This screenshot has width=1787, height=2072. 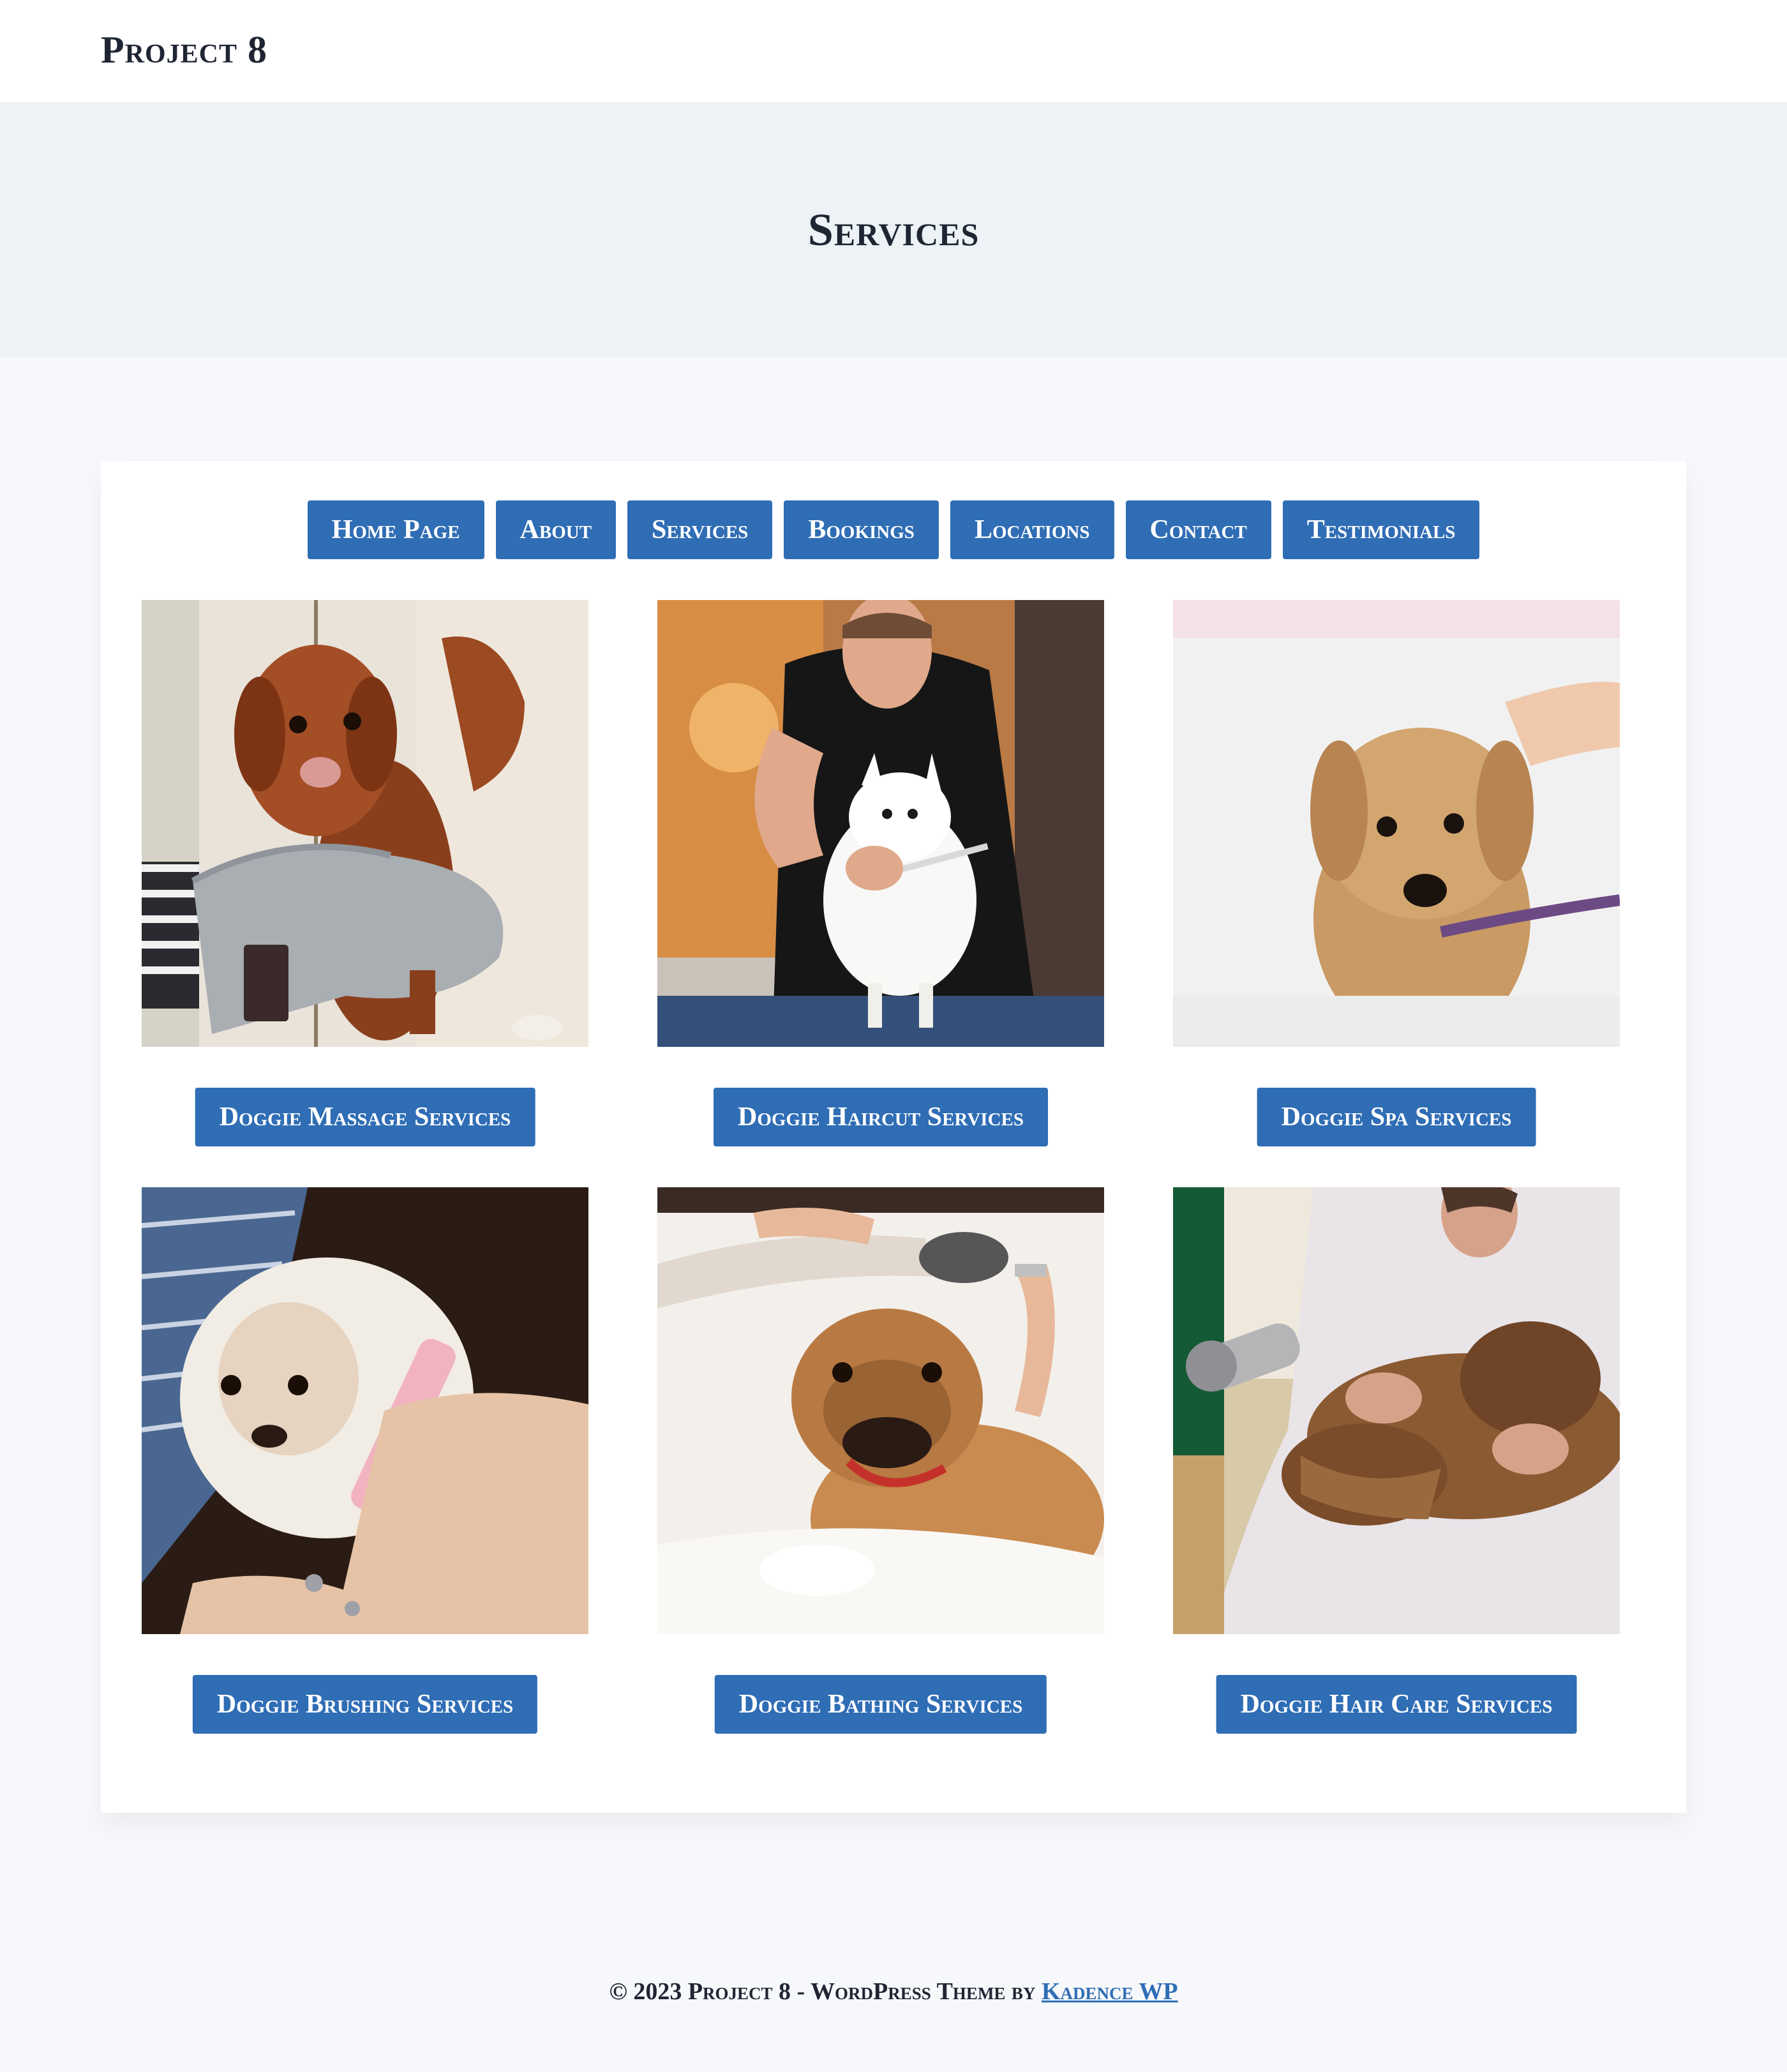 What do you see at coordinates (880, 1704) in the screenshot?
I see `doggie-bathing-services-button: Doggie Bathing Services` at bounding box center [880, 1704].